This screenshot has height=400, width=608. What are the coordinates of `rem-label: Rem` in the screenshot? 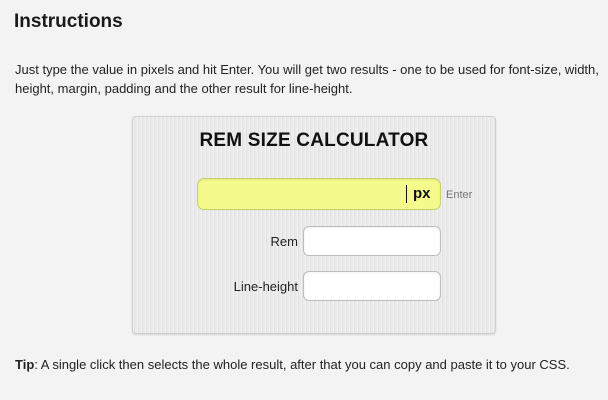 It's located at (284, 241).